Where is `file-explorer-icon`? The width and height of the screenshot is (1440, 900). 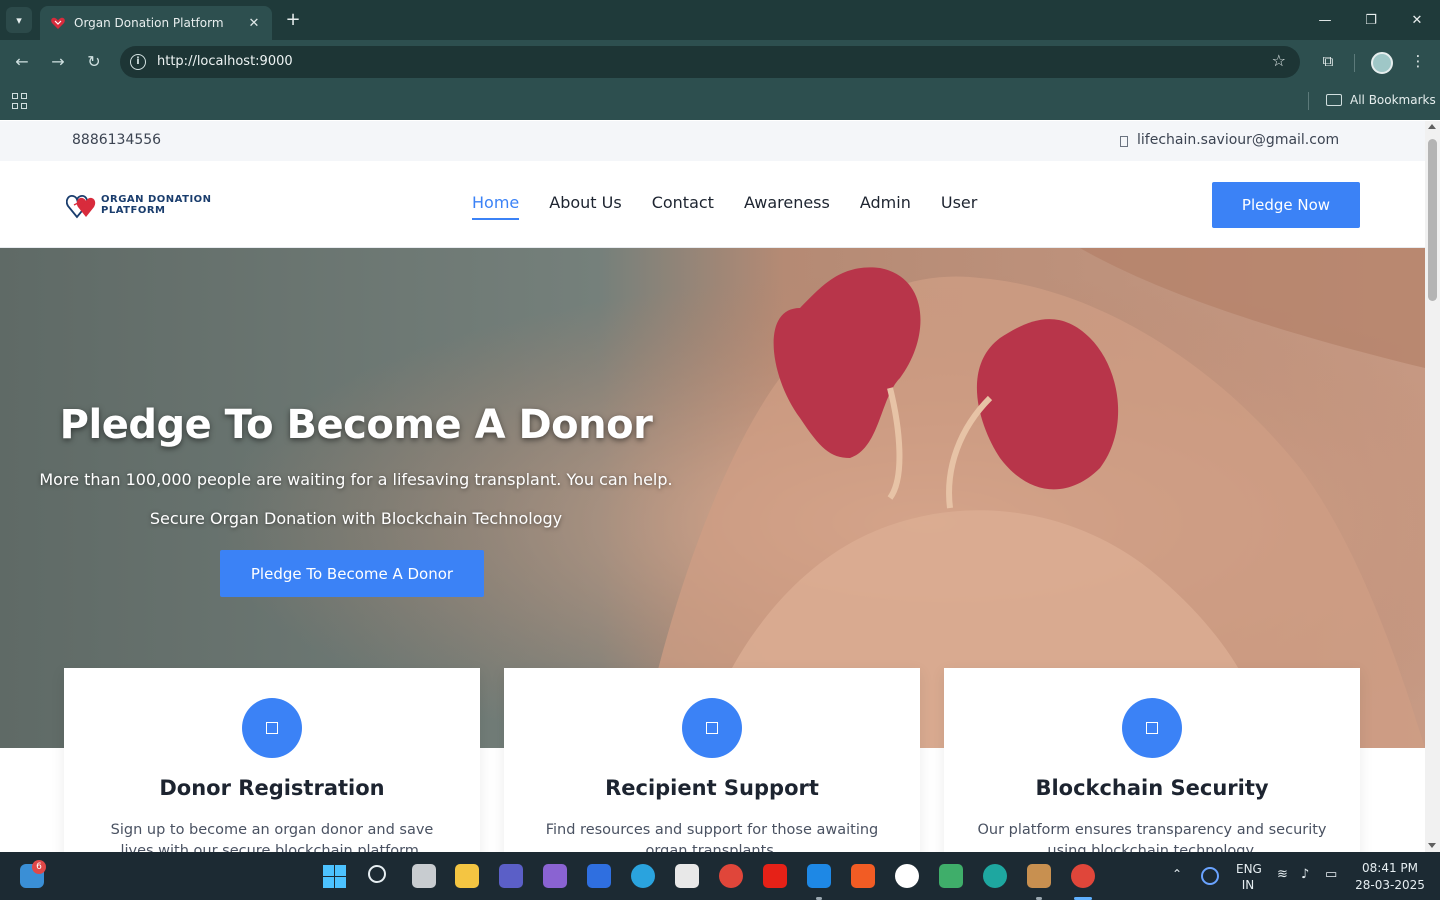
file-explorer-icon is located at coordinates (467, 876).